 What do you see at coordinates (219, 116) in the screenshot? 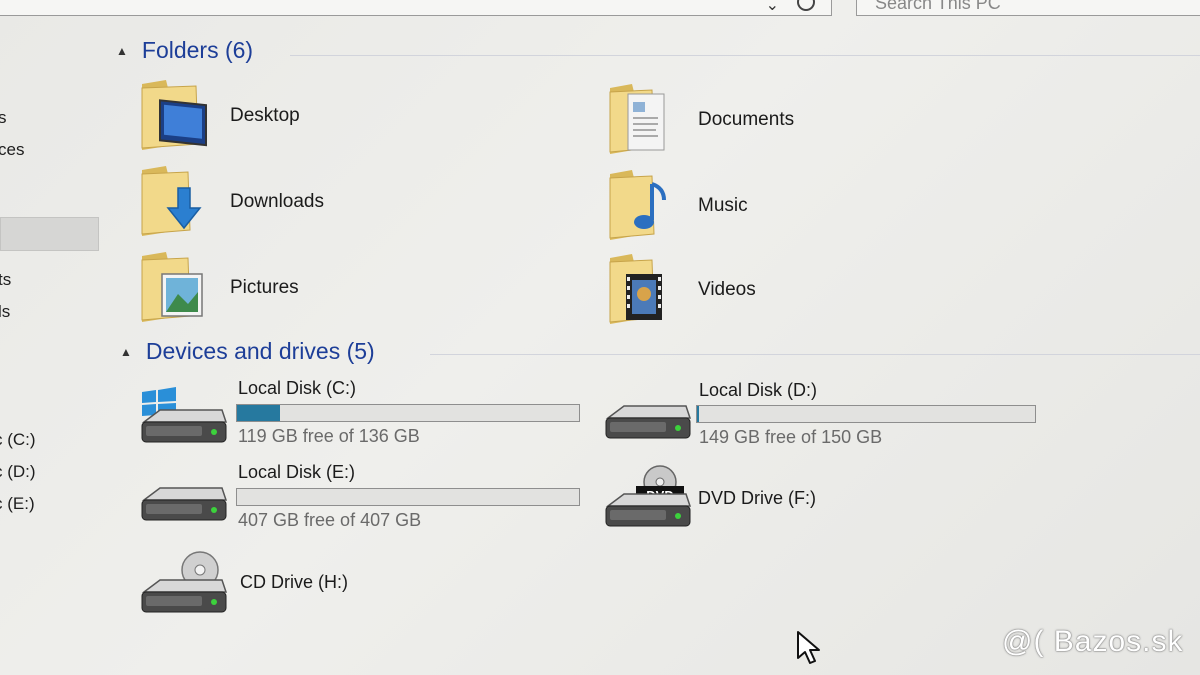
I see `folder-desktop: Desktop` at bounding box center [219, 116].